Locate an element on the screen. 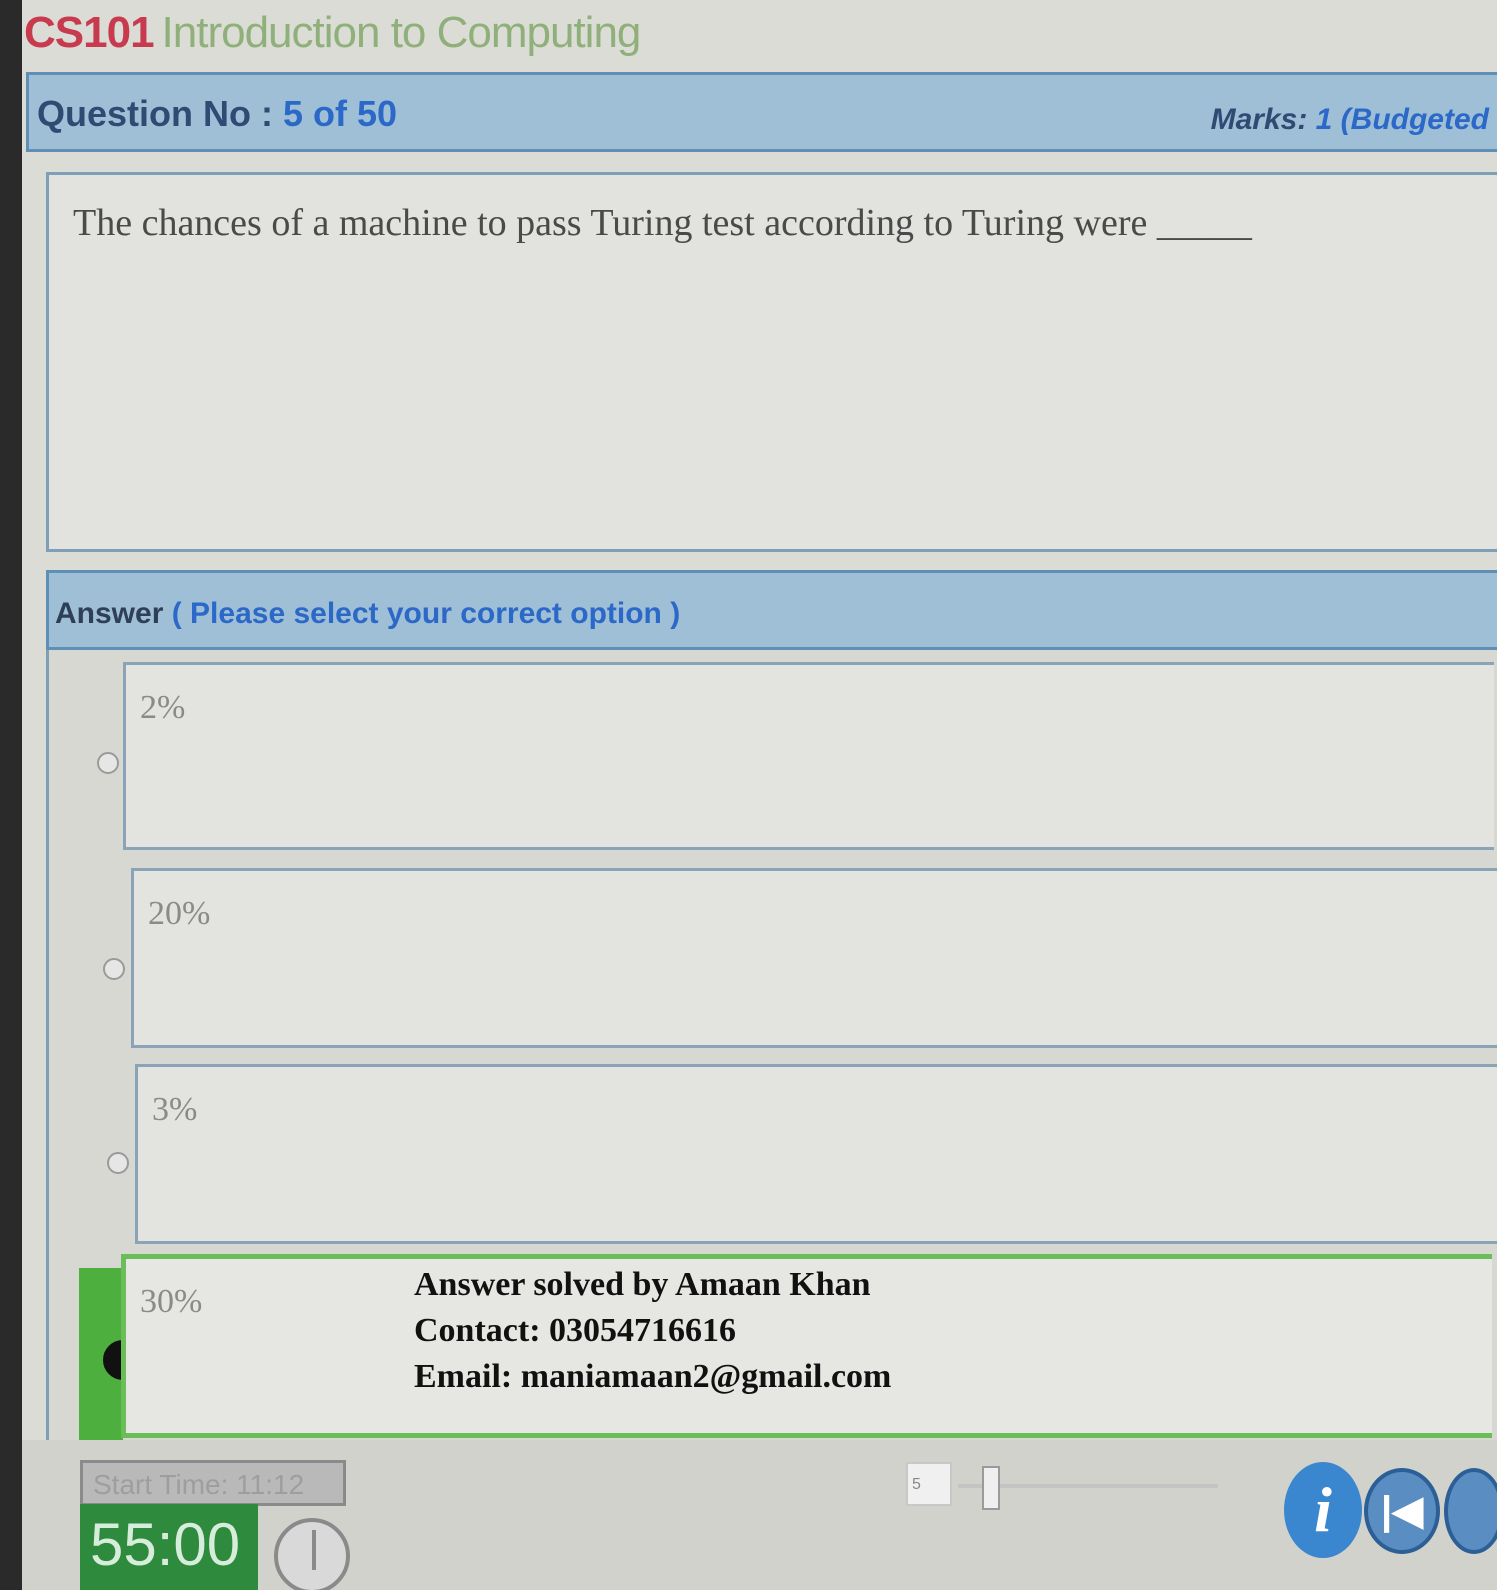 The image size is (1497, 1590). course-header: CS101 Introduction to Computing is located at coordinates (333, 38).